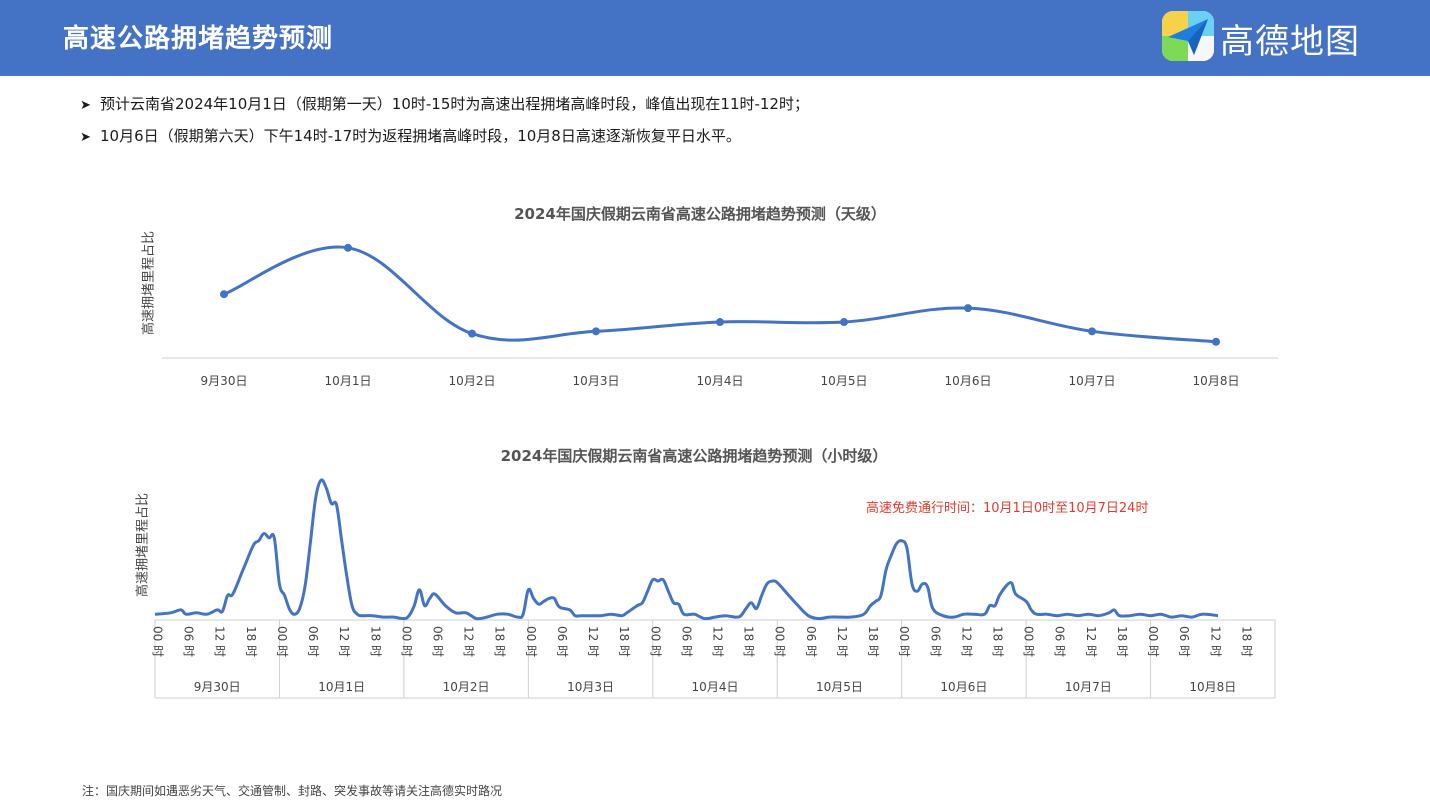  Describe the element at coordinates (720, 381) in the screenshot. I see `daily-x-tick-label: 10月4日` at that location.